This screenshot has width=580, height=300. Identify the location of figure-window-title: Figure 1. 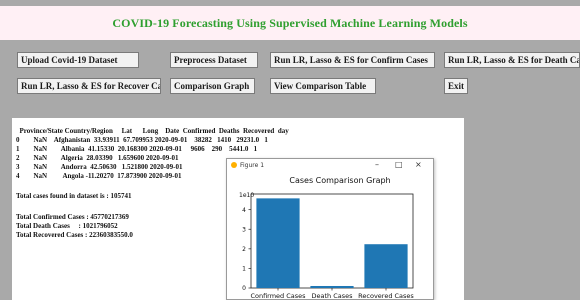
(252, 165).